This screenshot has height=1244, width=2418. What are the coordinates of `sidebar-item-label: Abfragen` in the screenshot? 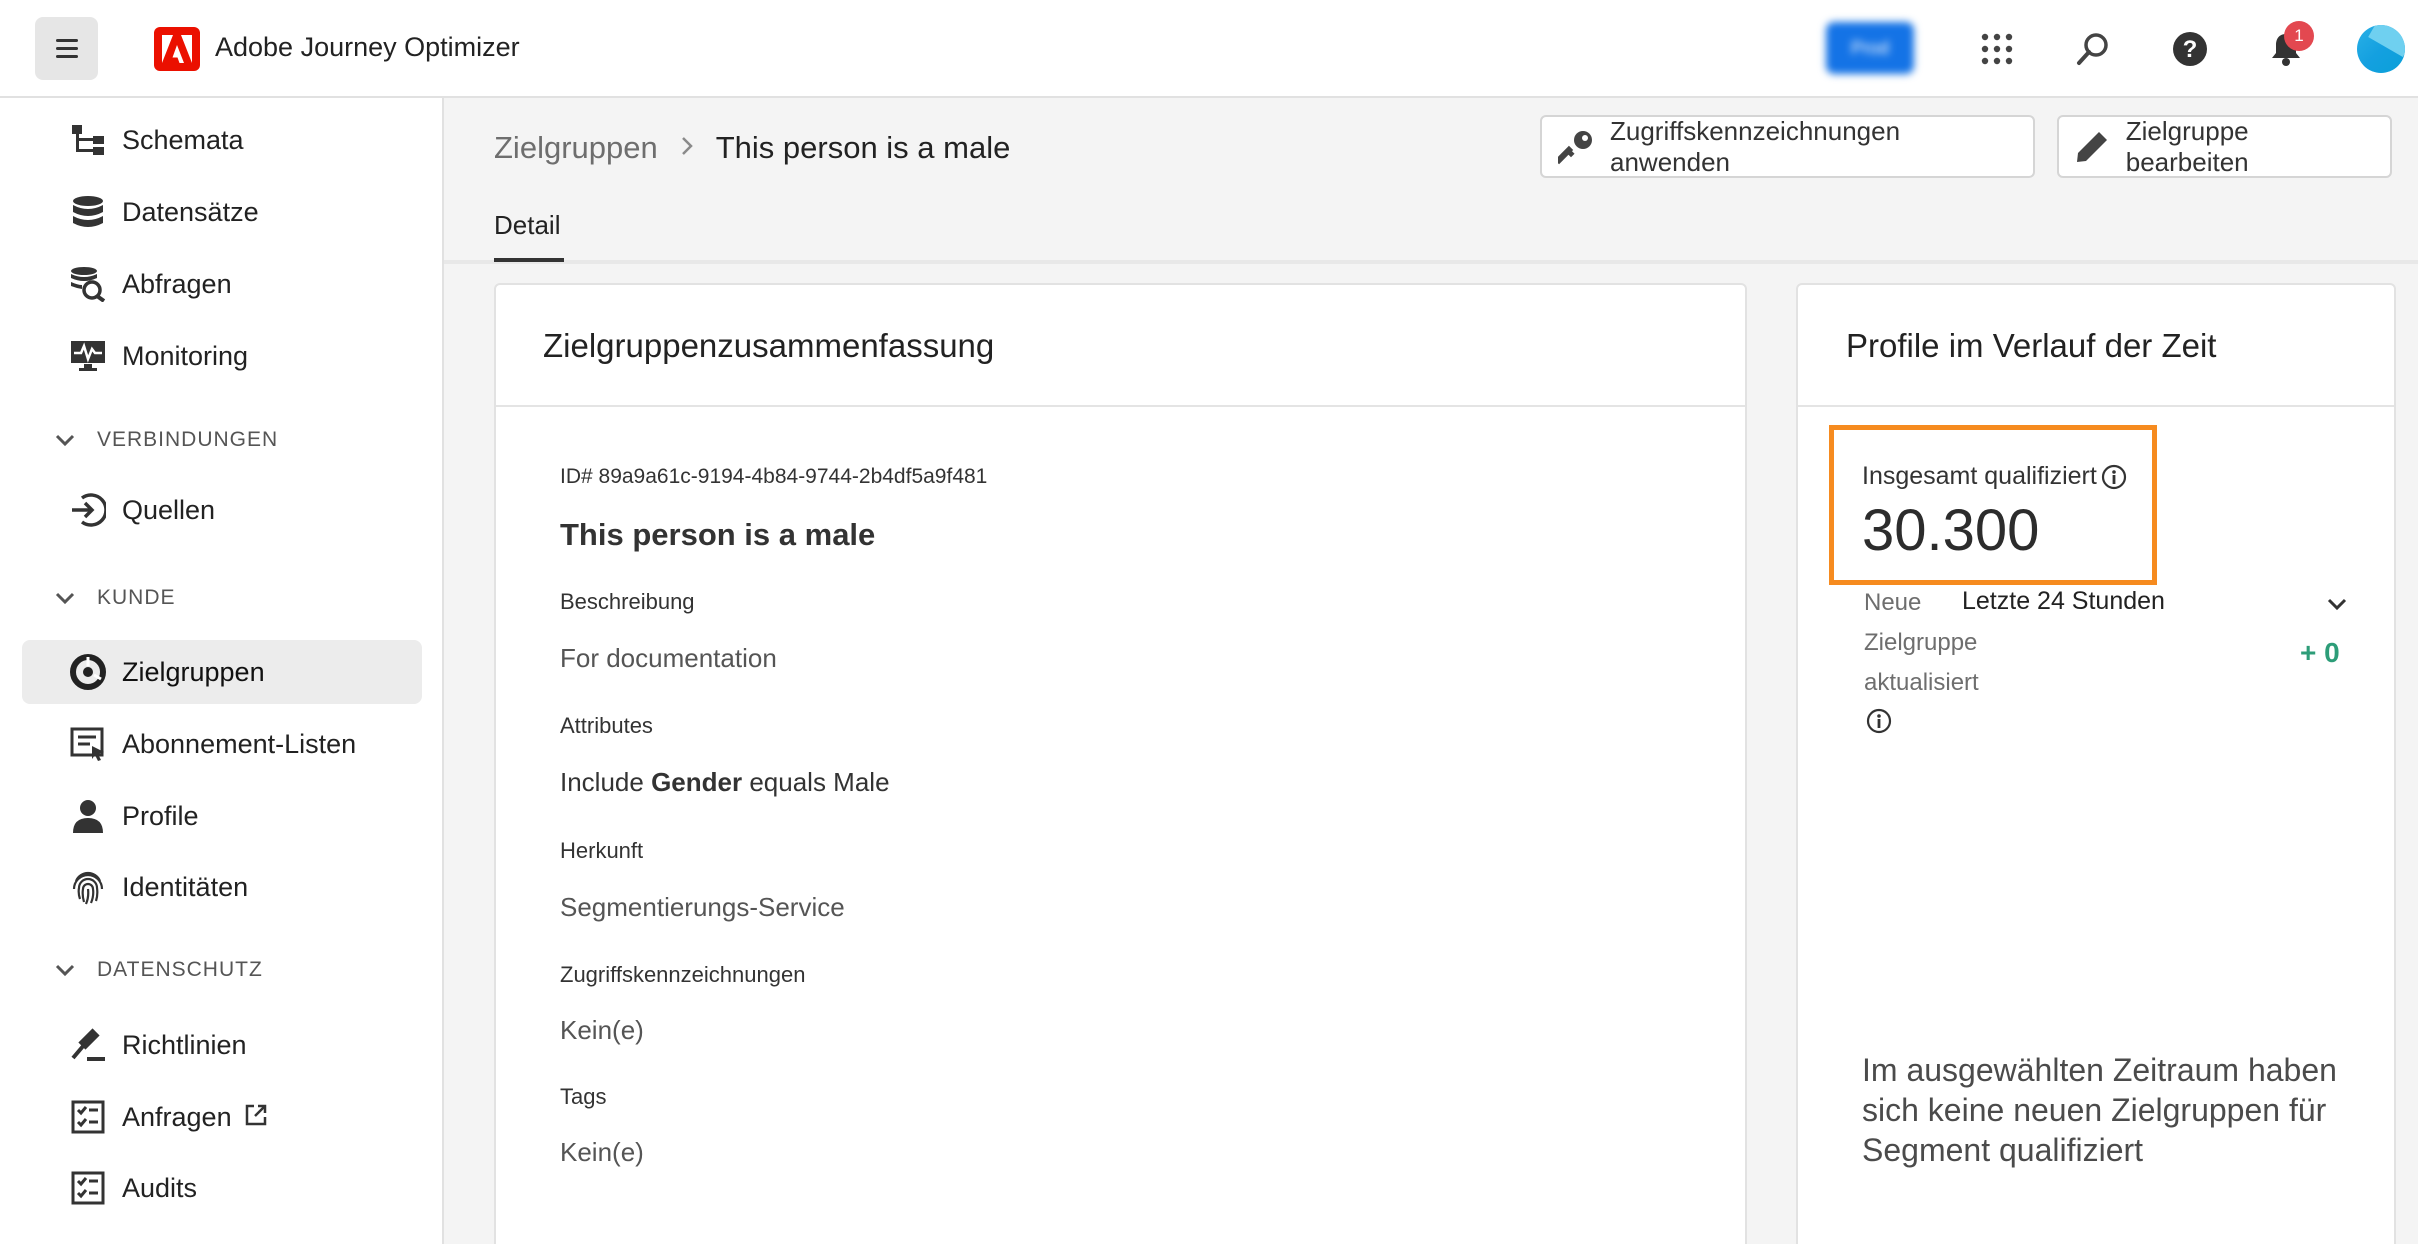 It's located at (177, 283).